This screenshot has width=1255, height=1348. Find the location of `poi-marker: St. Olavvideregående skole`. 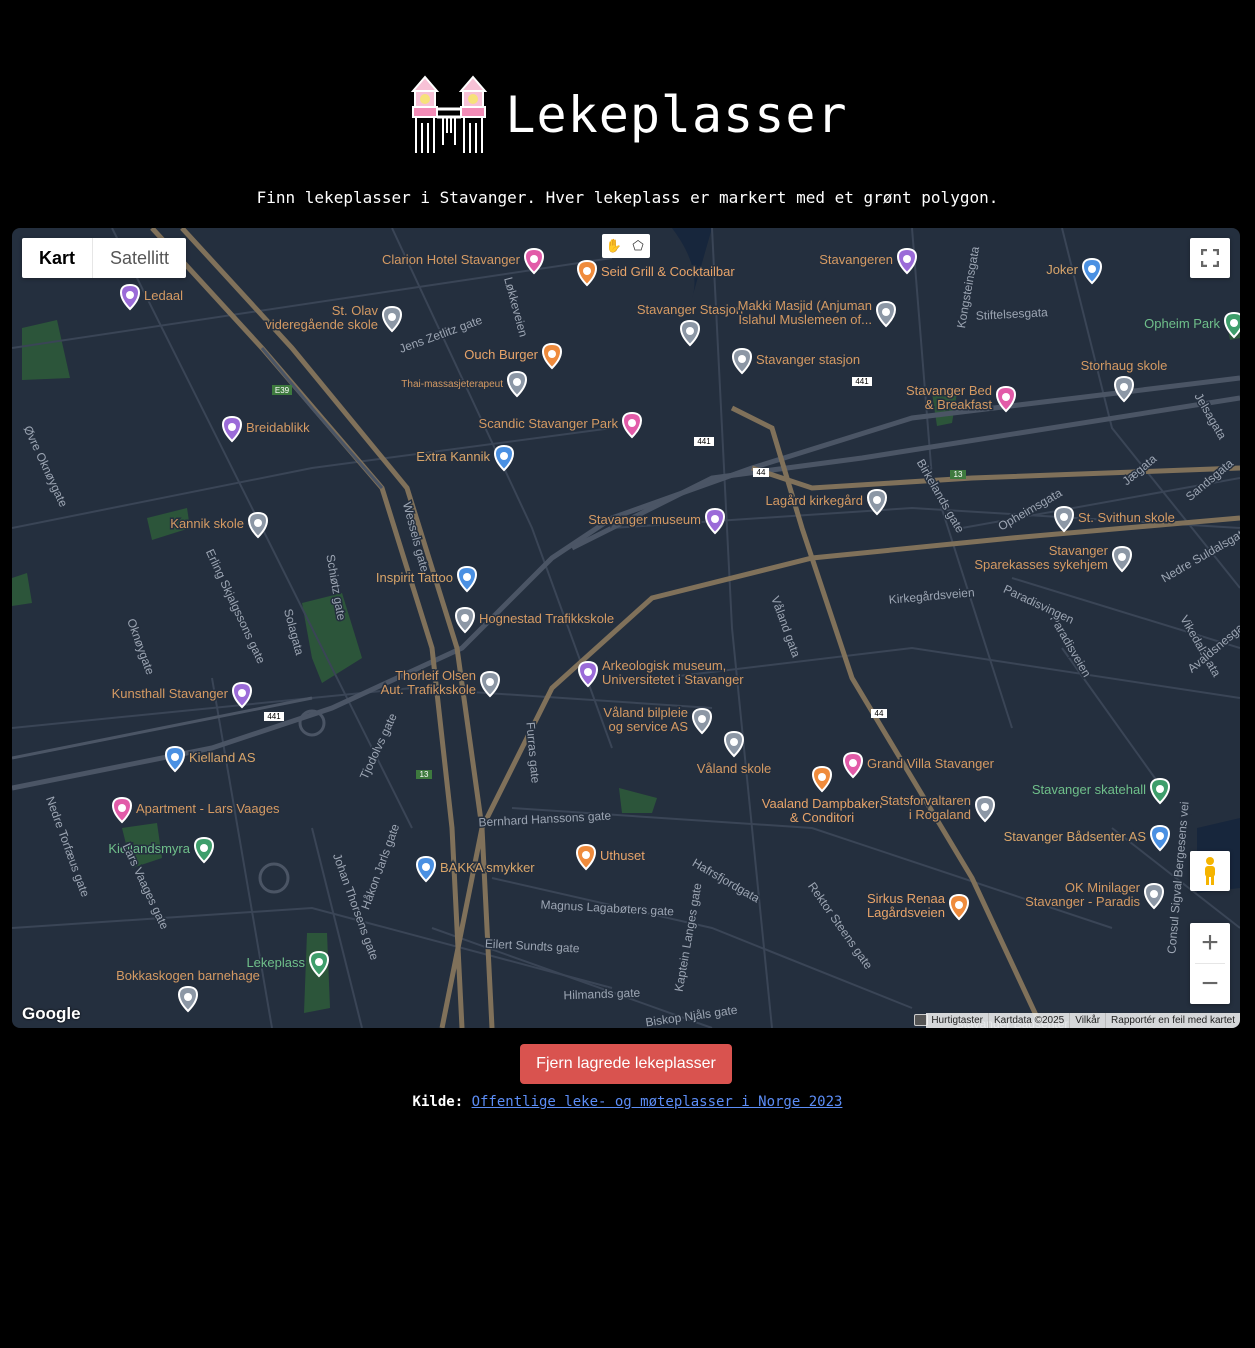

poi-marker: St. Olavvideregående skole is located at coordinates (333, 318).